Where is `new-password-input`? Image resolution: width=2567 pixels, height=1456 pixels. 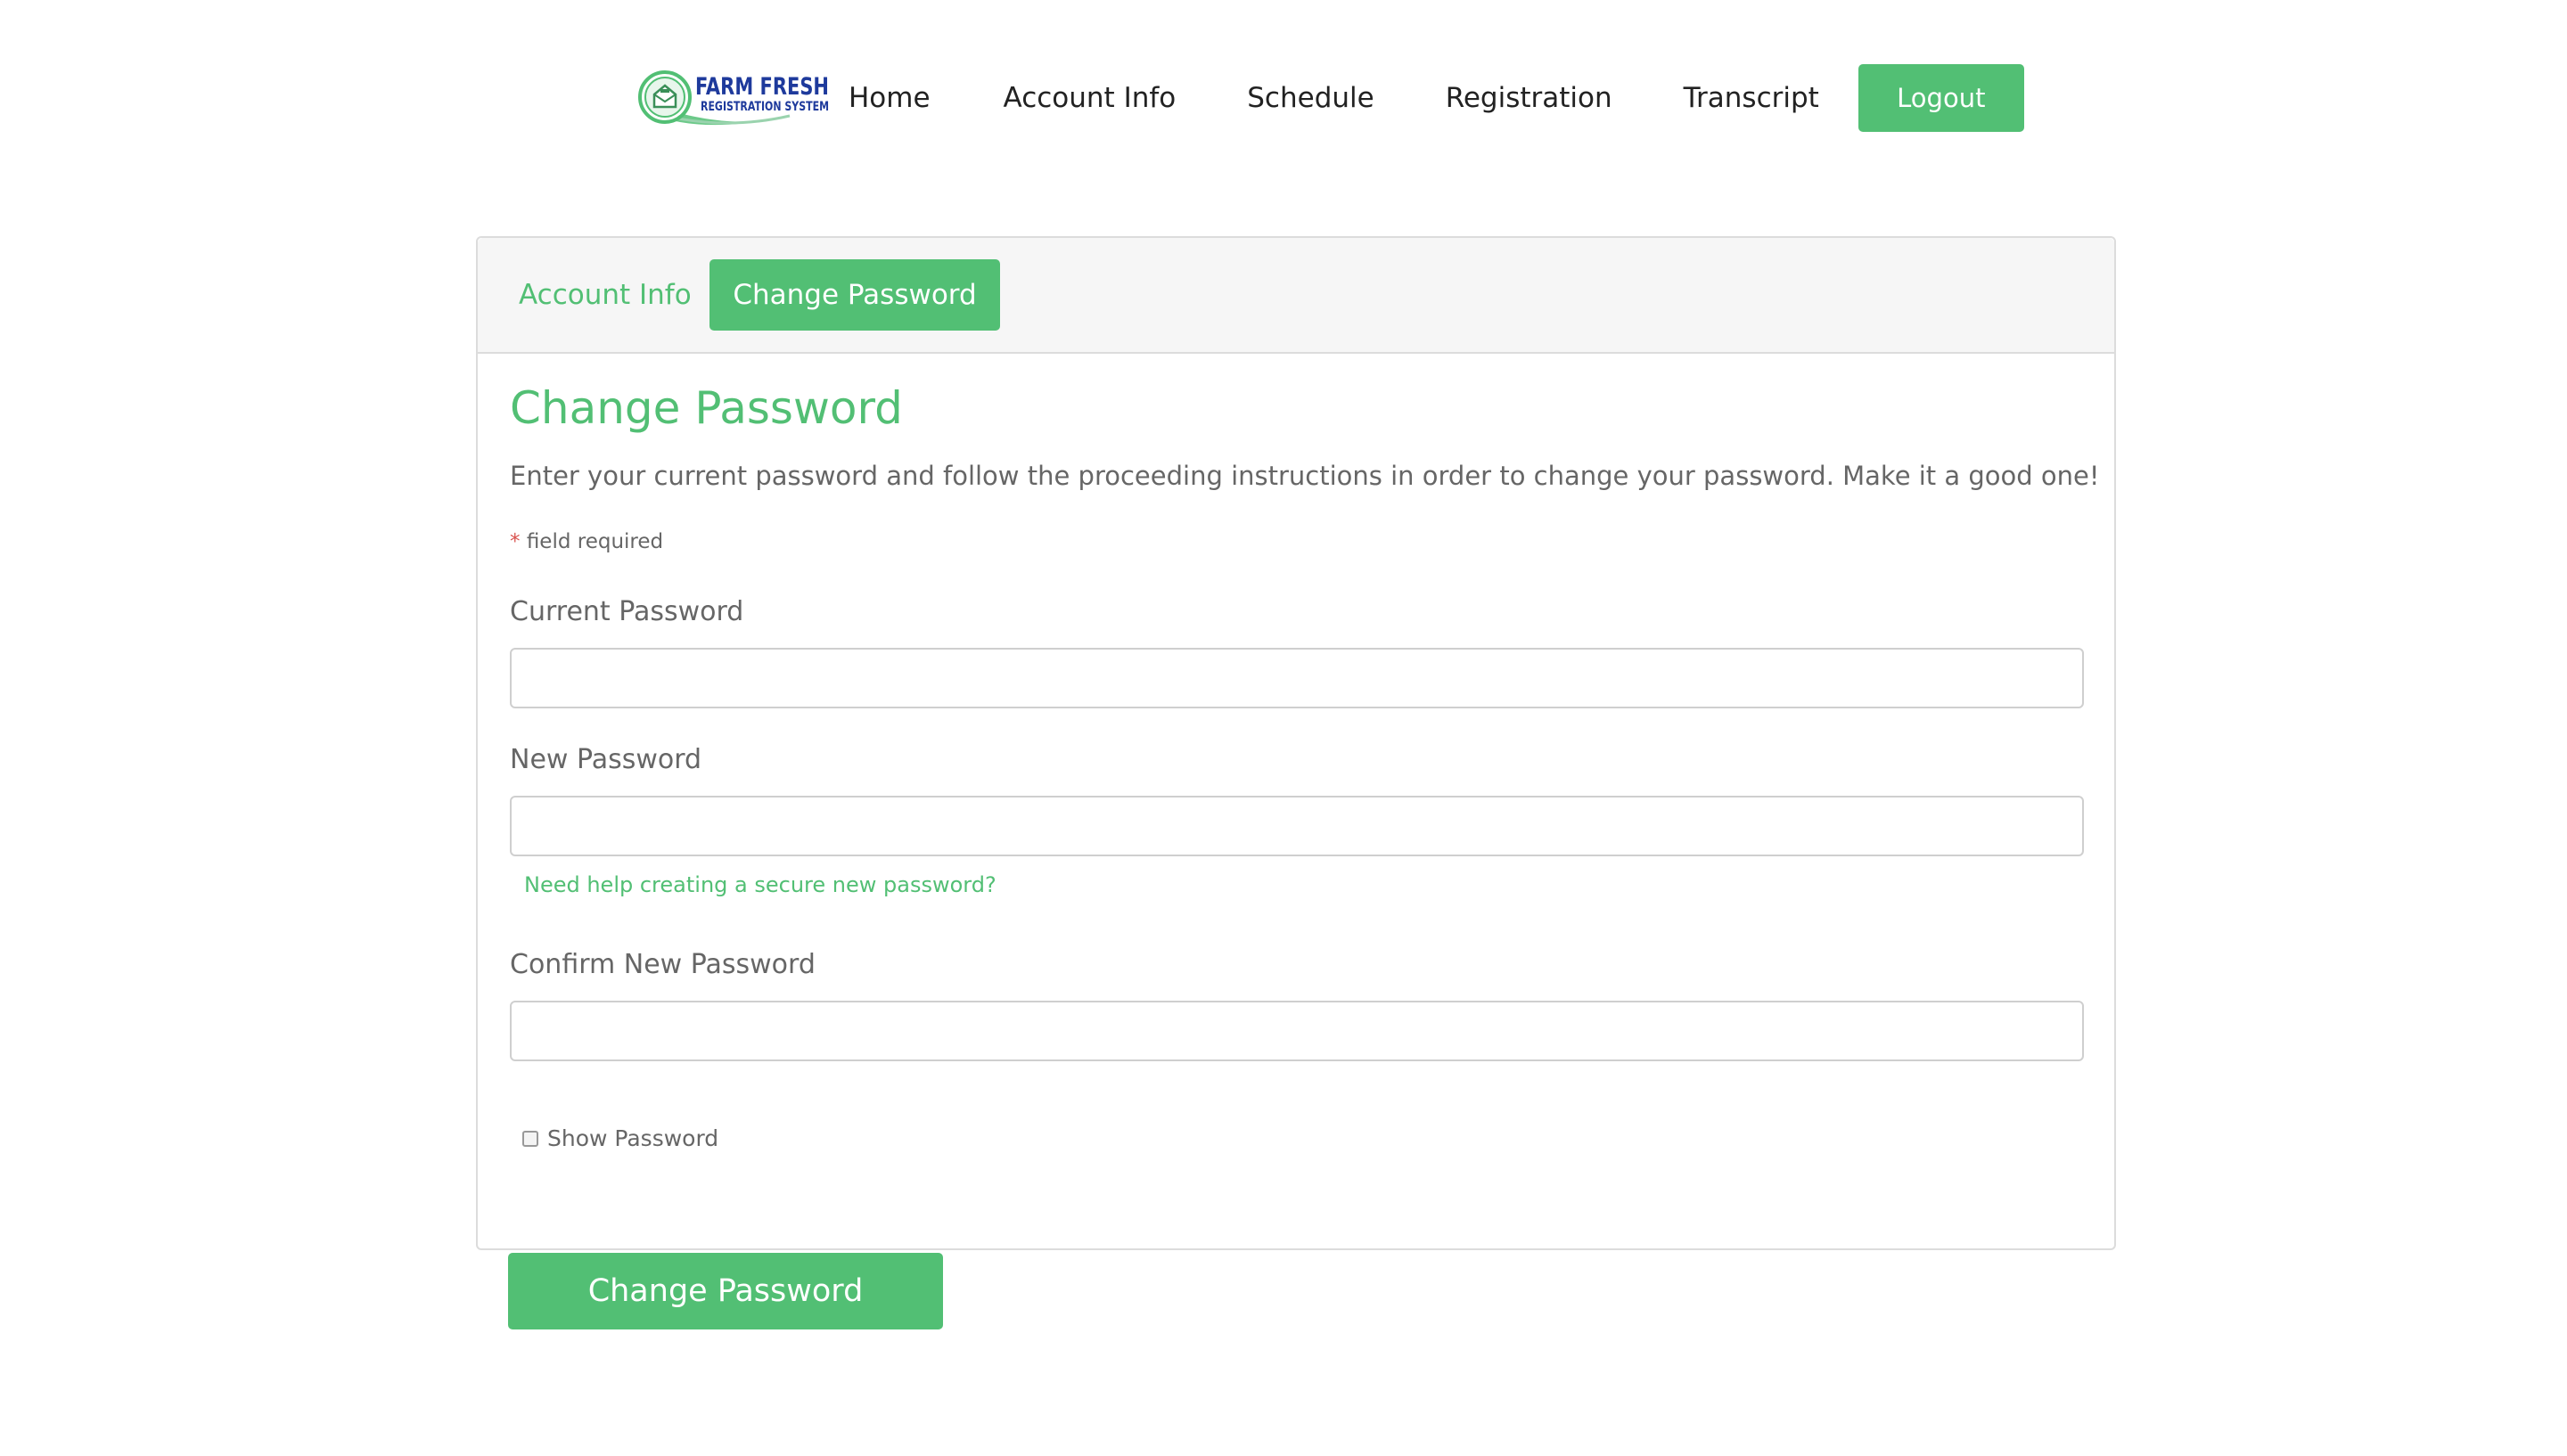 new-password-input is located at coordinates (1297, 826).